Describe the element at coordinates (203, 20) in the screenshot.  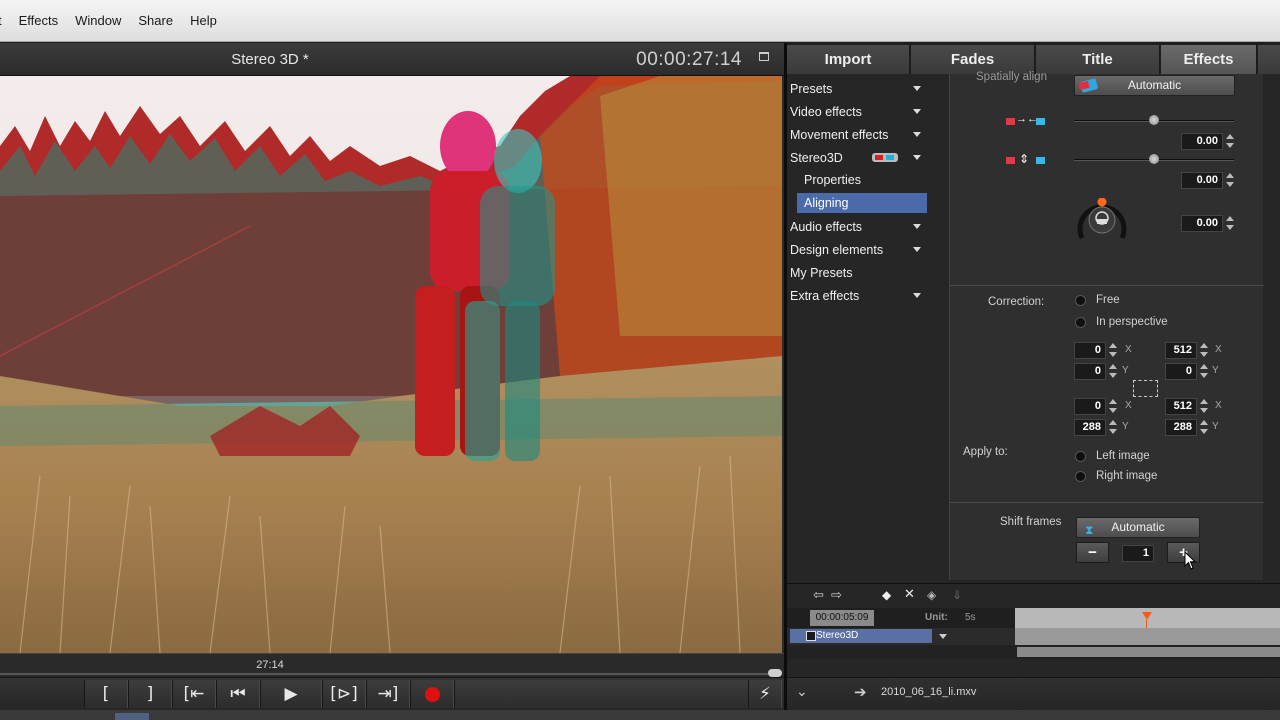
I see `menu-help: Help` at that location.